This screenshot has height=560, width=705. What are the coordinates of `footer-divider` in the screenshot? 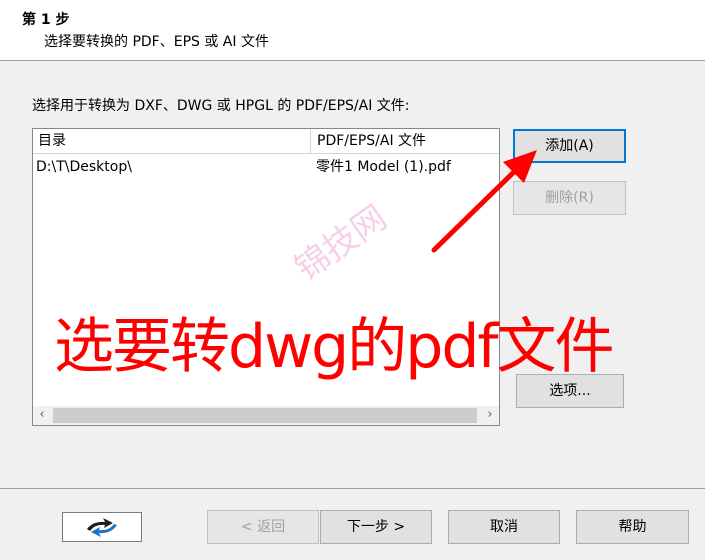 It's located at (352, 488).